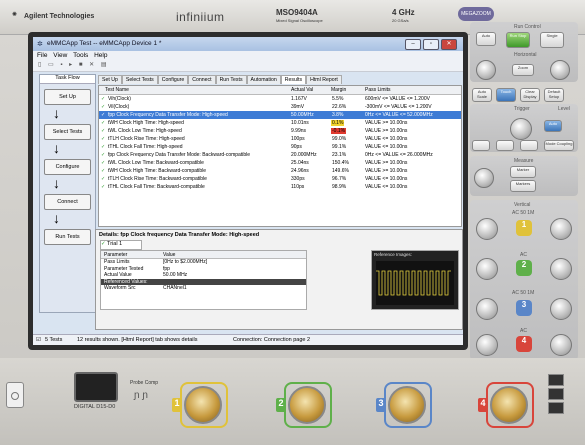 This screenshot has width=585, height=445. I want to click on horizontal-position-knob, so click(486, 70).